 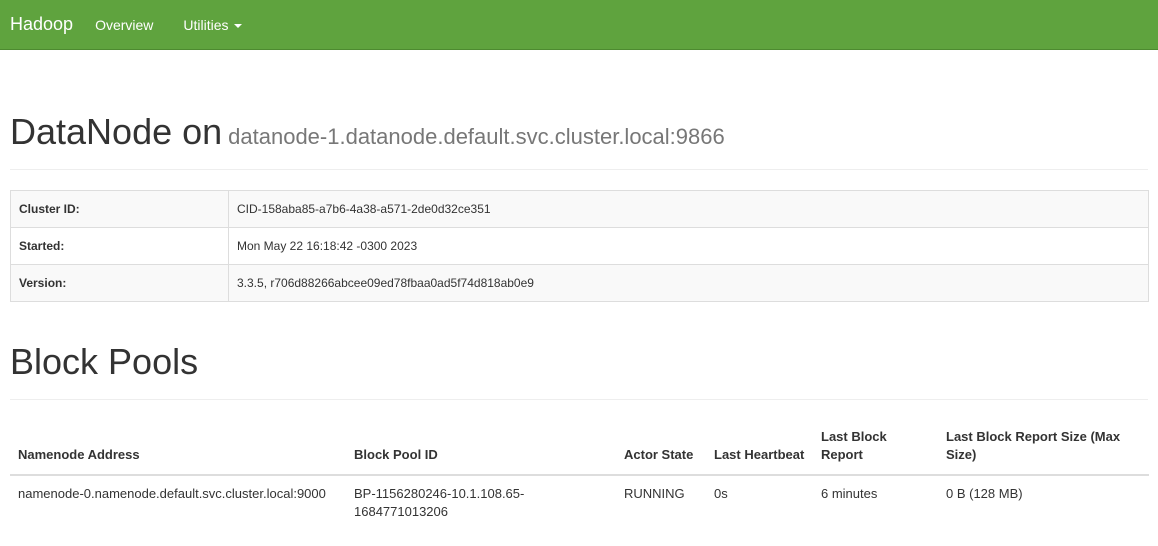 What do you see at coordinates (116, 131) in the screenshot?
I see `page-title-text: DataNode on` at bounding box center [116, 131].